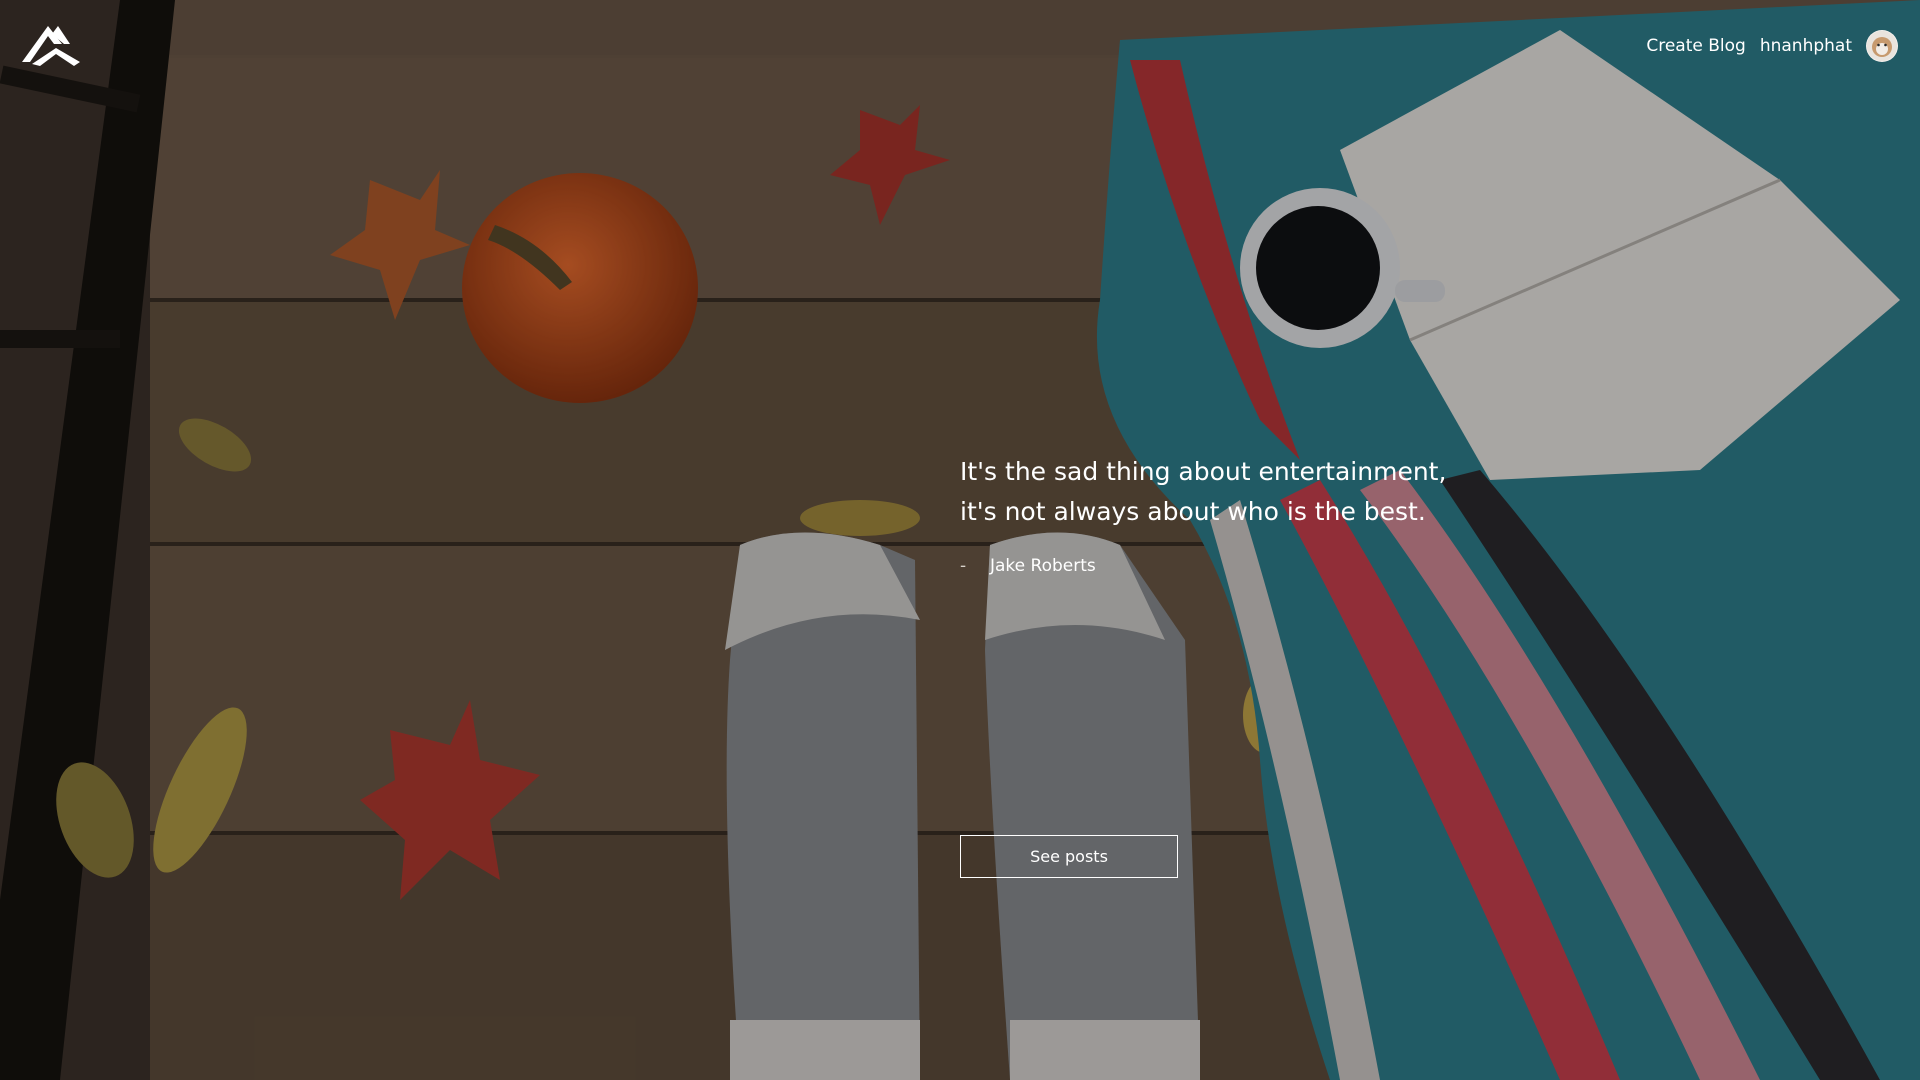 Image resolution: width=1920 pixels, height=1080 pixels. What do you see at coordinates (1069, 856) in the screenshot?
I see `see-posts-button: See posts` at bounding box center [1069, 856].